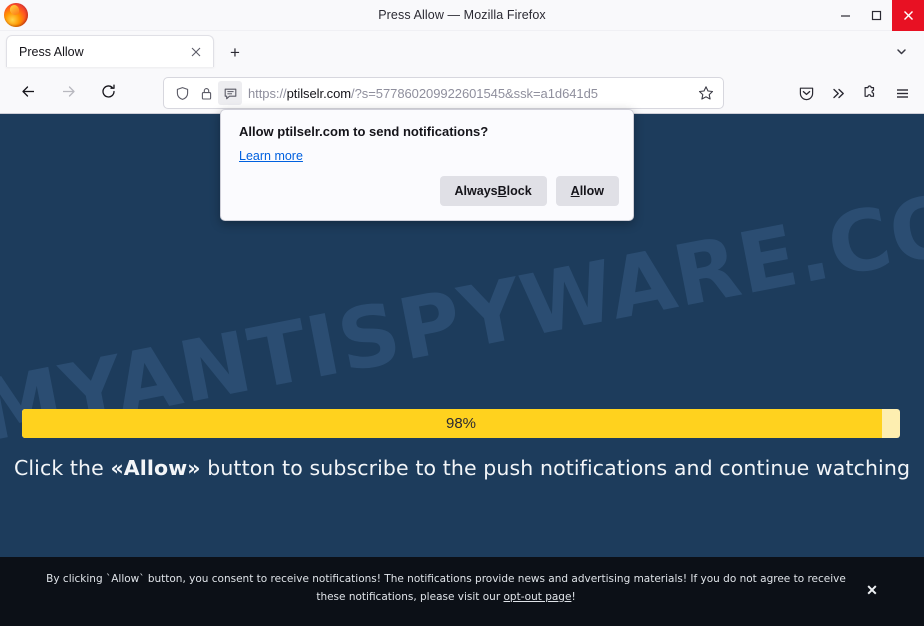 The width and height of the screenshot is (924, 626). What do you see at coordinates (838, 93) in the screenshot?
I see `overflow-chevrons-icon` at bounding box center [838, 93].